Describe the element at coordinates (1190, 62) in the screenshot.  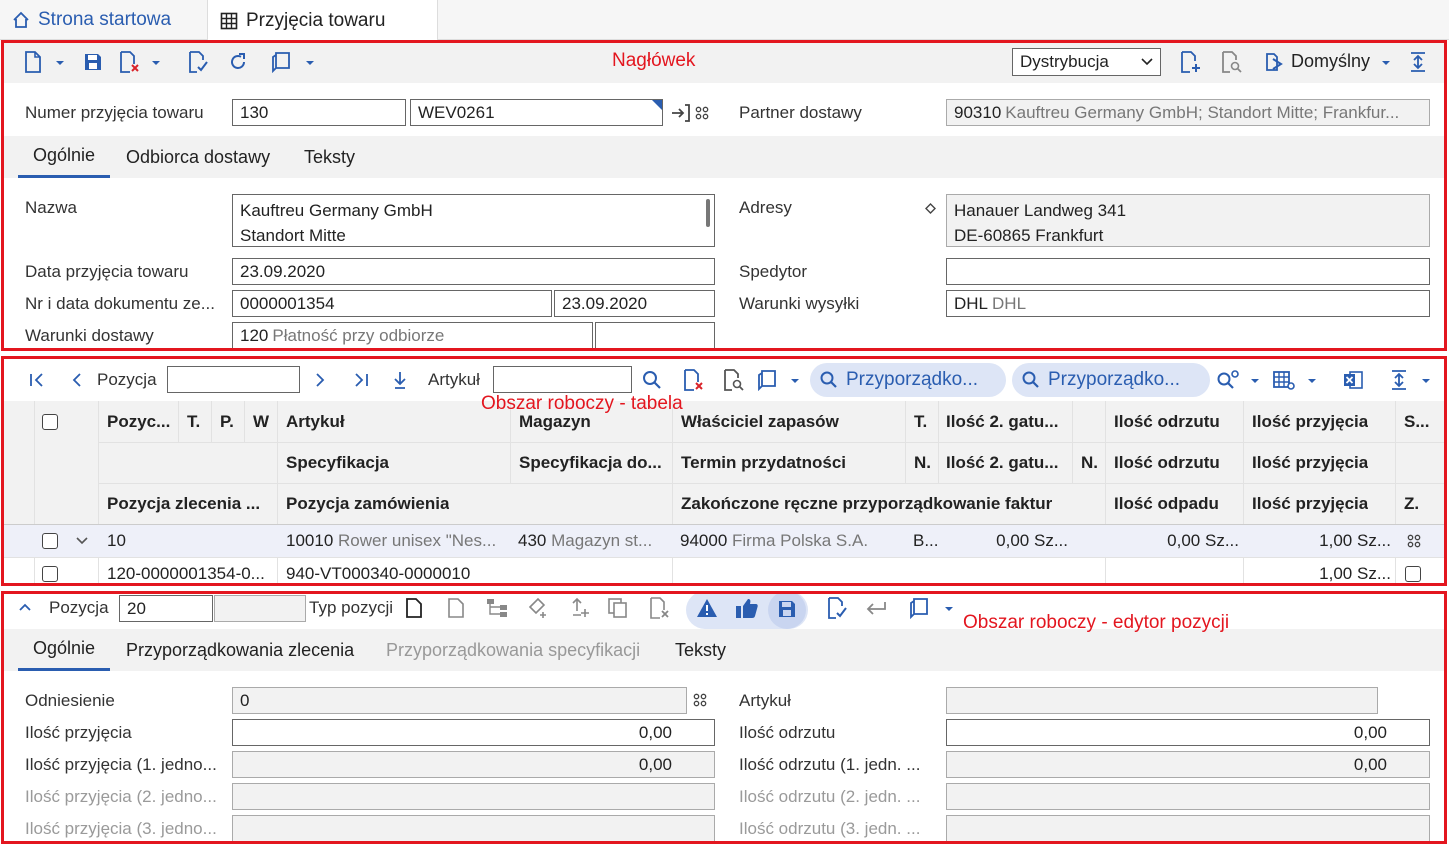
I see `add-document-icon` at that location.